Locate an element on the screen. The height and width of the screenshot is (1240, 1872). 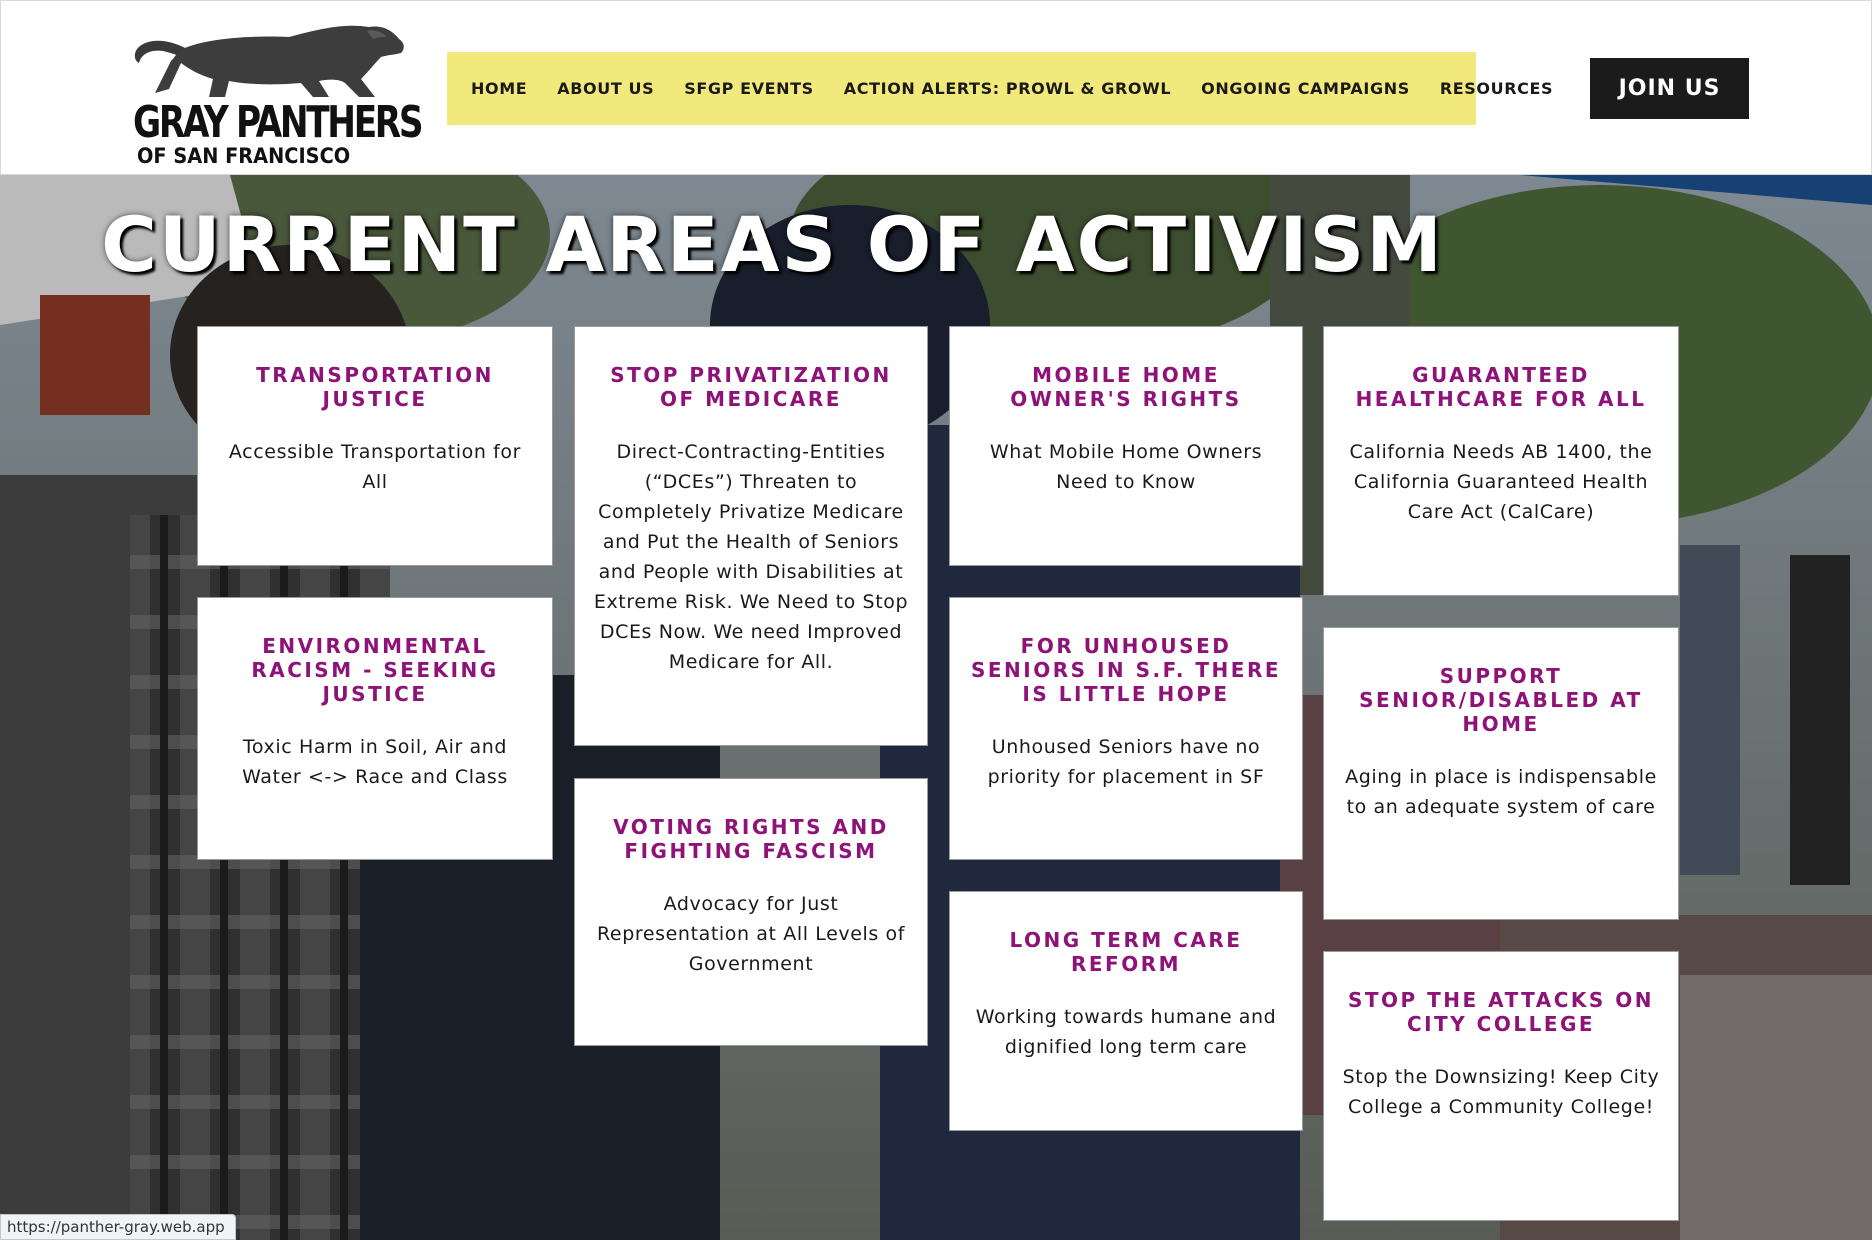
nav-resources: RESOURCES is located at coordinates (1496, 88).